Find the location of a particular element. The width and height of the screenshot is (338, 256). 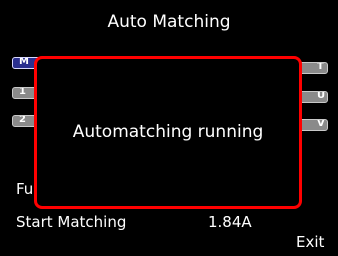

mode-button-label: 2 is located at coordinates (22, 120).